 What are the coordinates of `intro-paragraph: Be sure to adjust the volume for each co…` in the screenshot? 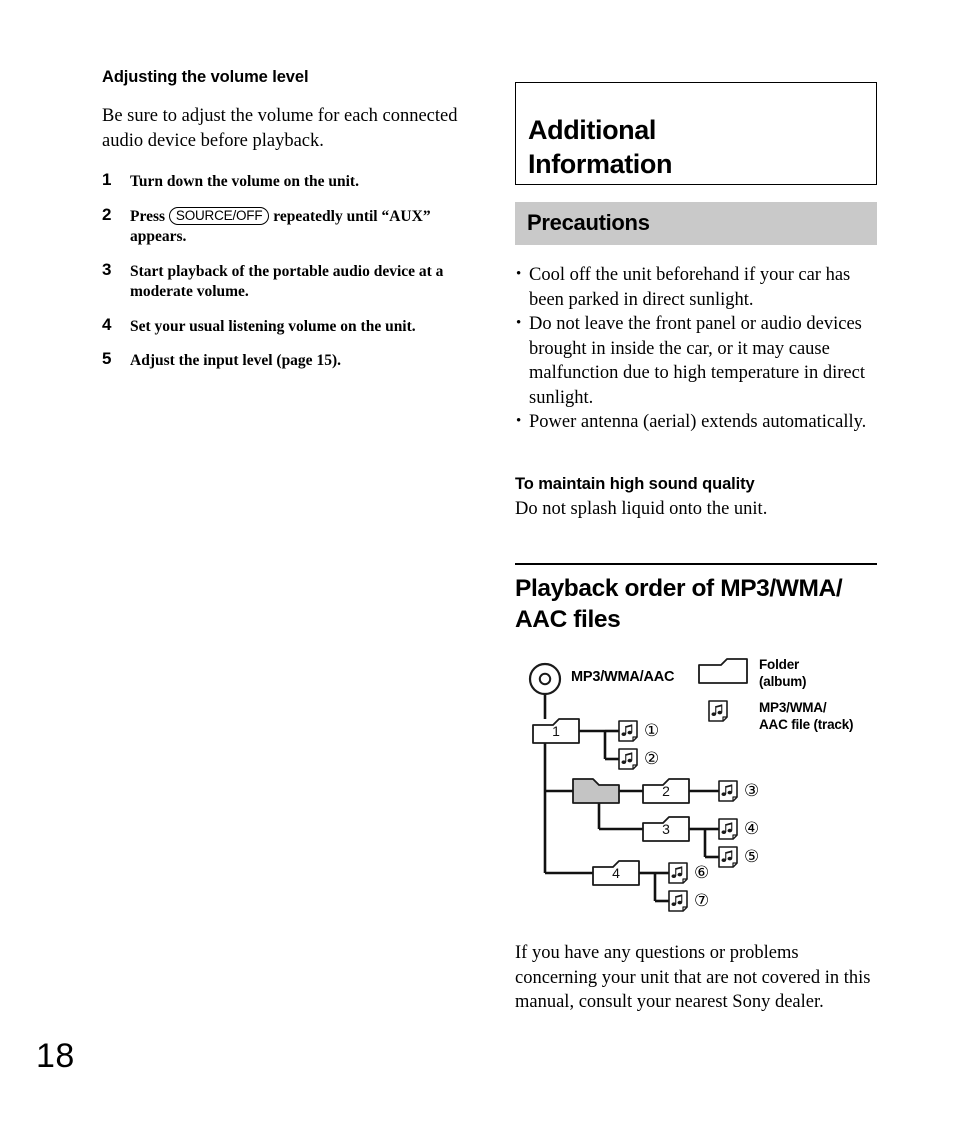 It's located at (280, 128).